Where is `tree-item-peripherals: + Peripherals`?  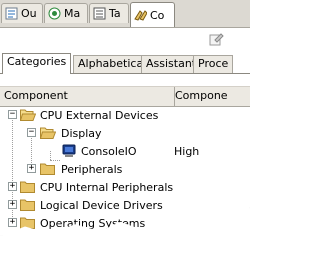
tree-item-peripherals: + Peripherals is located at coordinates (125, 169).